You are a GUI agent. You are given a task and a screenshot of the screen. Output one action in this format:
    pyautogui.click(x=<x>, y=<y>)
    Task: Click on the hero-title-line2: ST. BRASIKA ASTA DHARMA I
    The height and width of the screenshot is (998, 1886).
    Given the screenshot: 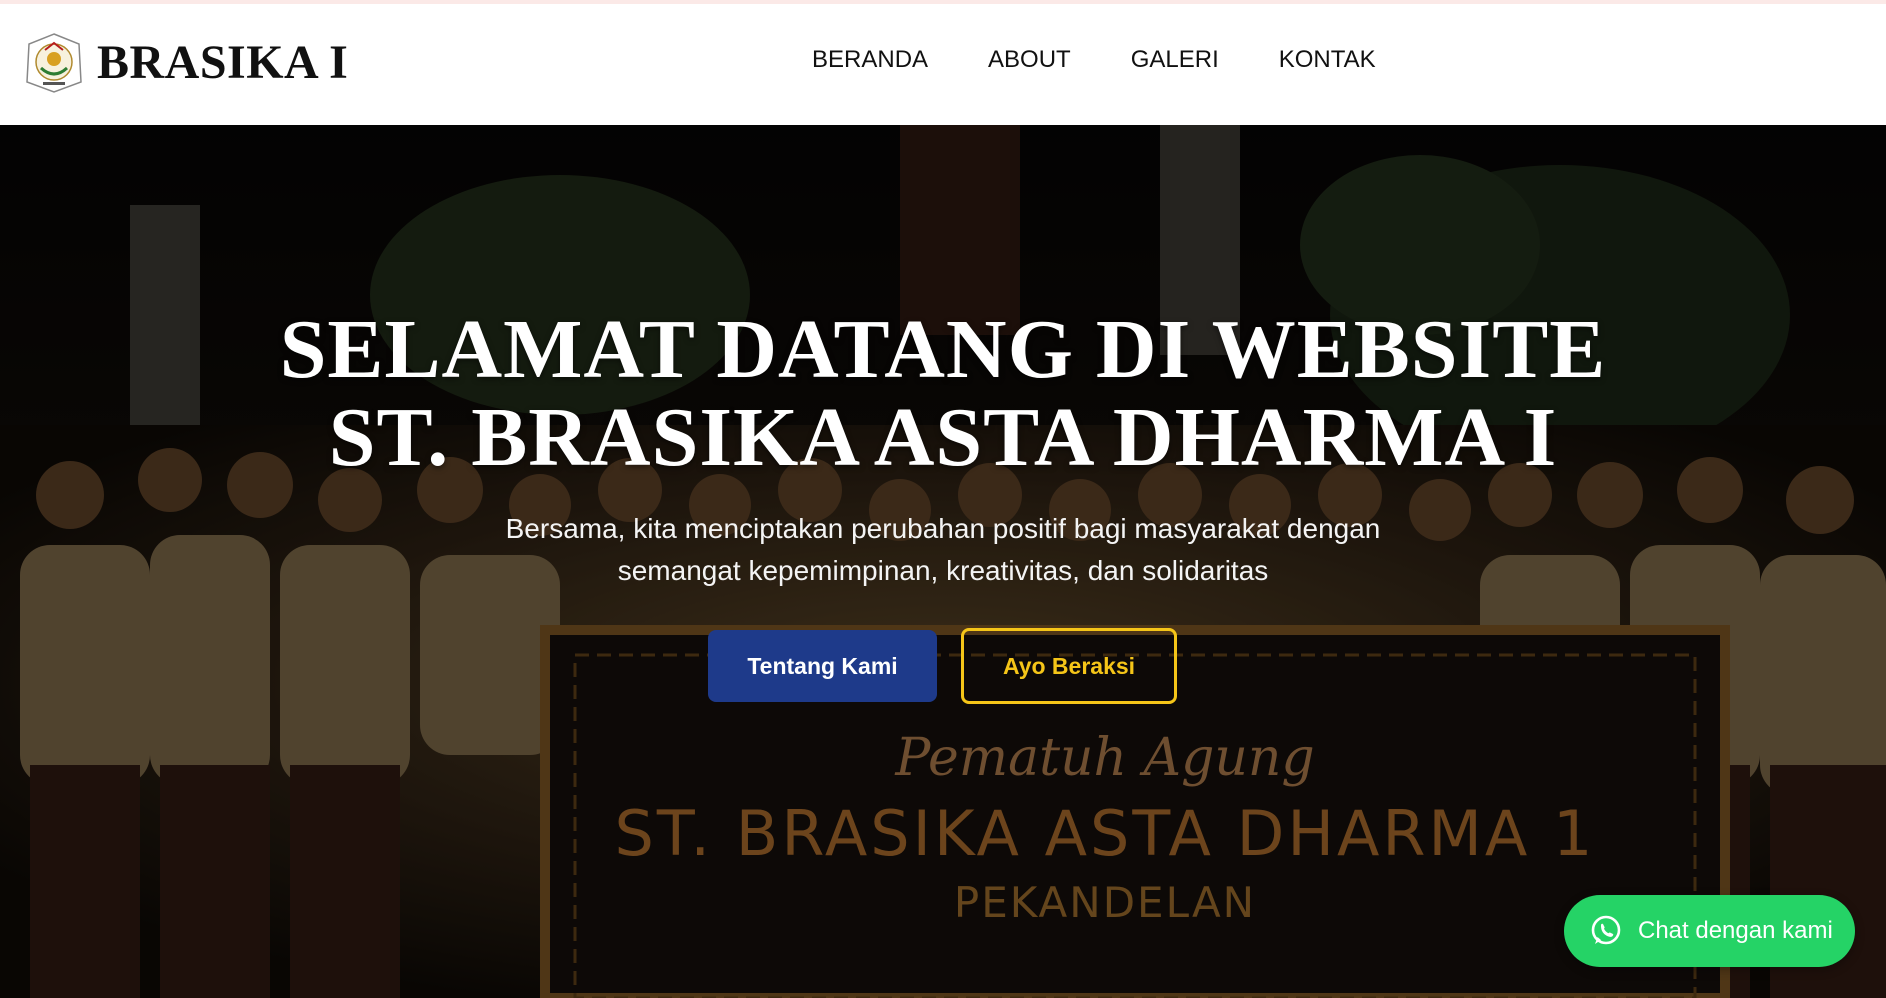 What is the action you would take?
    pyautogui.click(x=943, y=437)
    